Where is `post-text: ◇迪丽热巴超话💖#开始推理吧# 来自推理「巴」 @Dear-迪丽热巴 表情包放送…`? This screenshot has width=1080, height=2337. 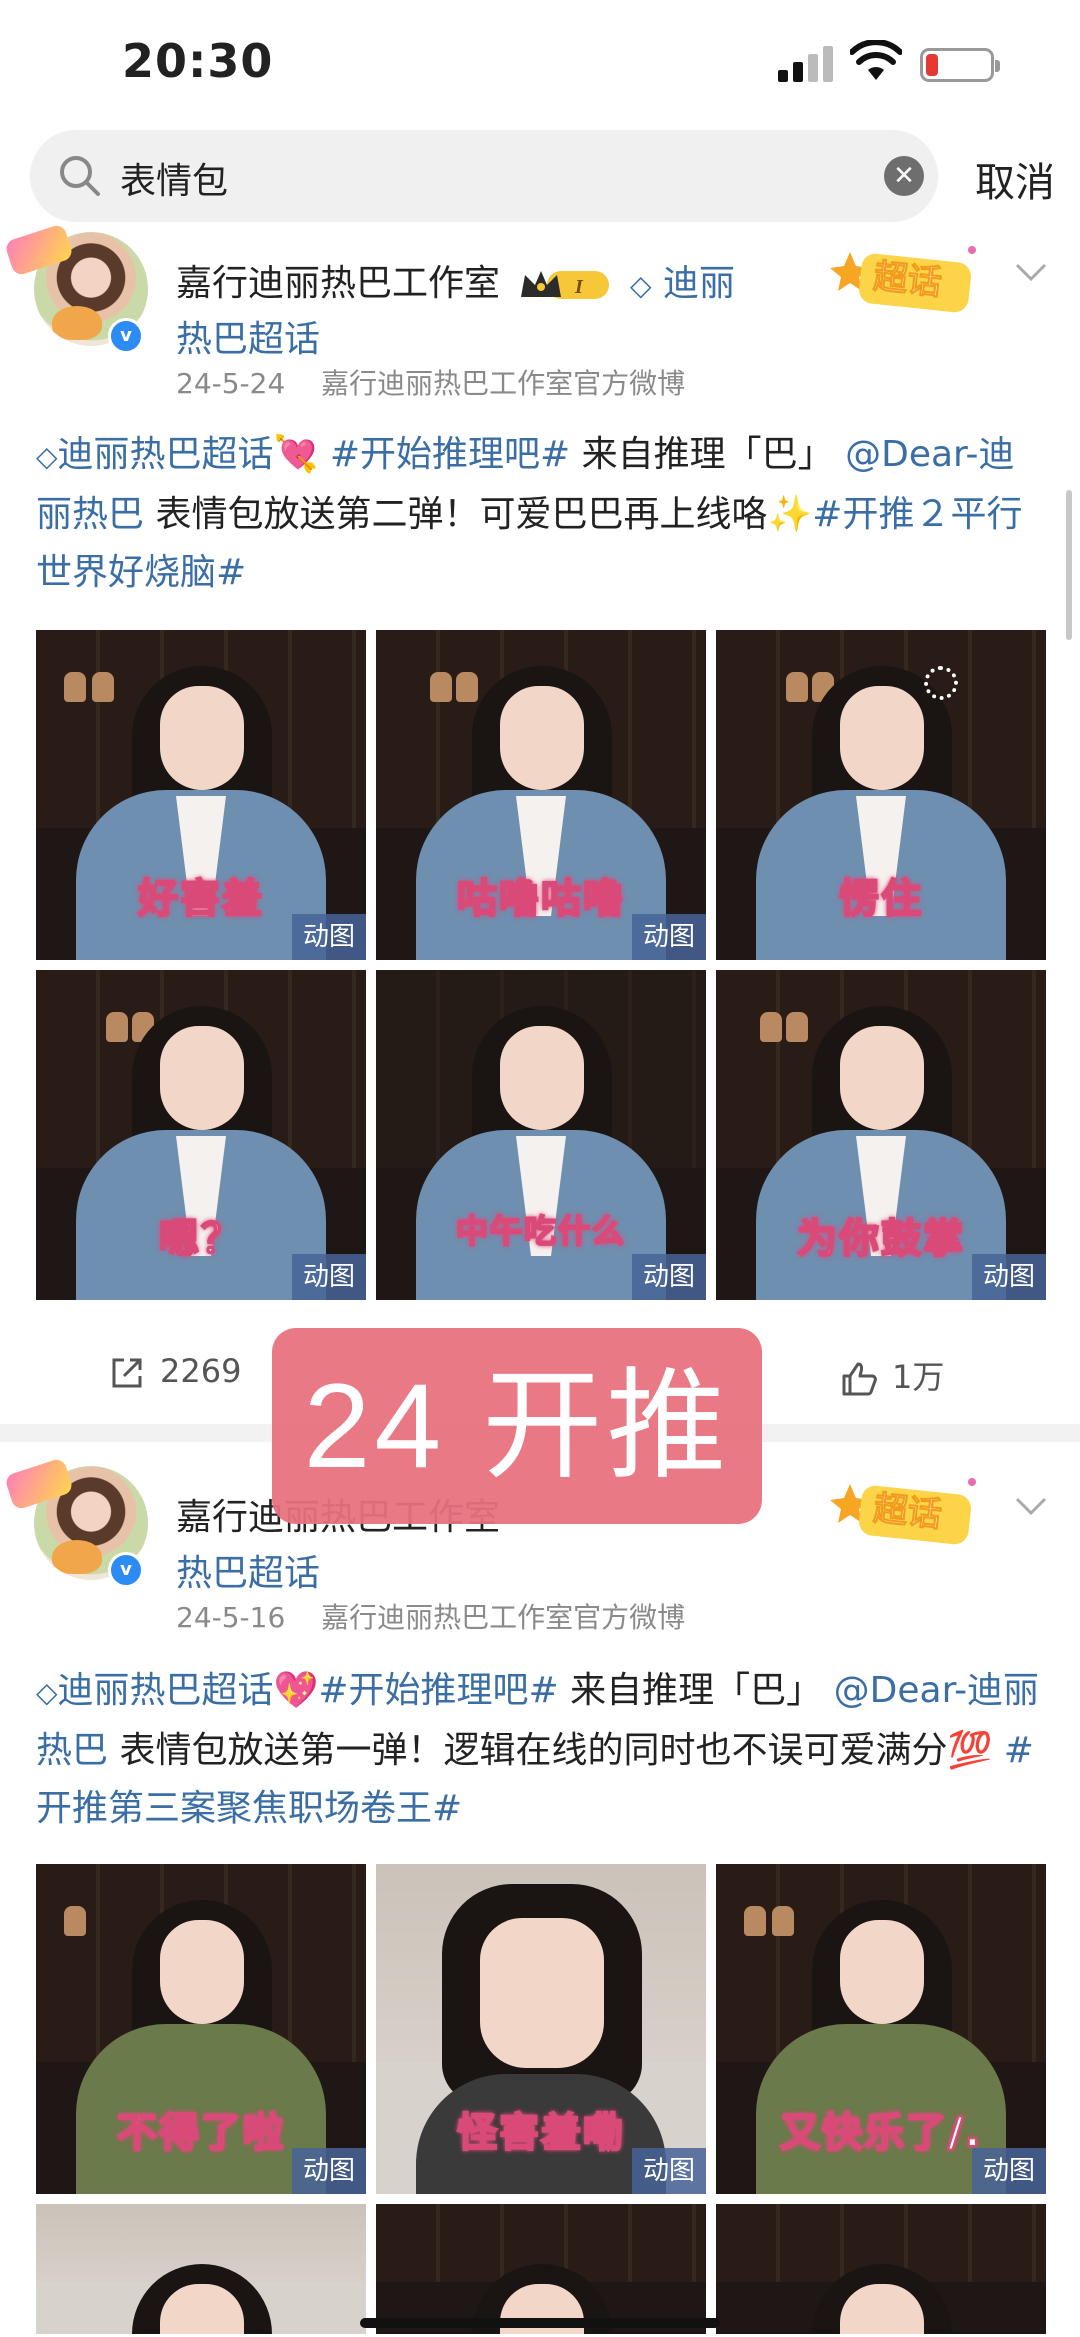
post-text: ◇迪丽热巴超话💖#开始推理吧# 来自推理「巴」 @Dear-迪丽热巴 表情包放送… is located at coordinates (541, 1750).